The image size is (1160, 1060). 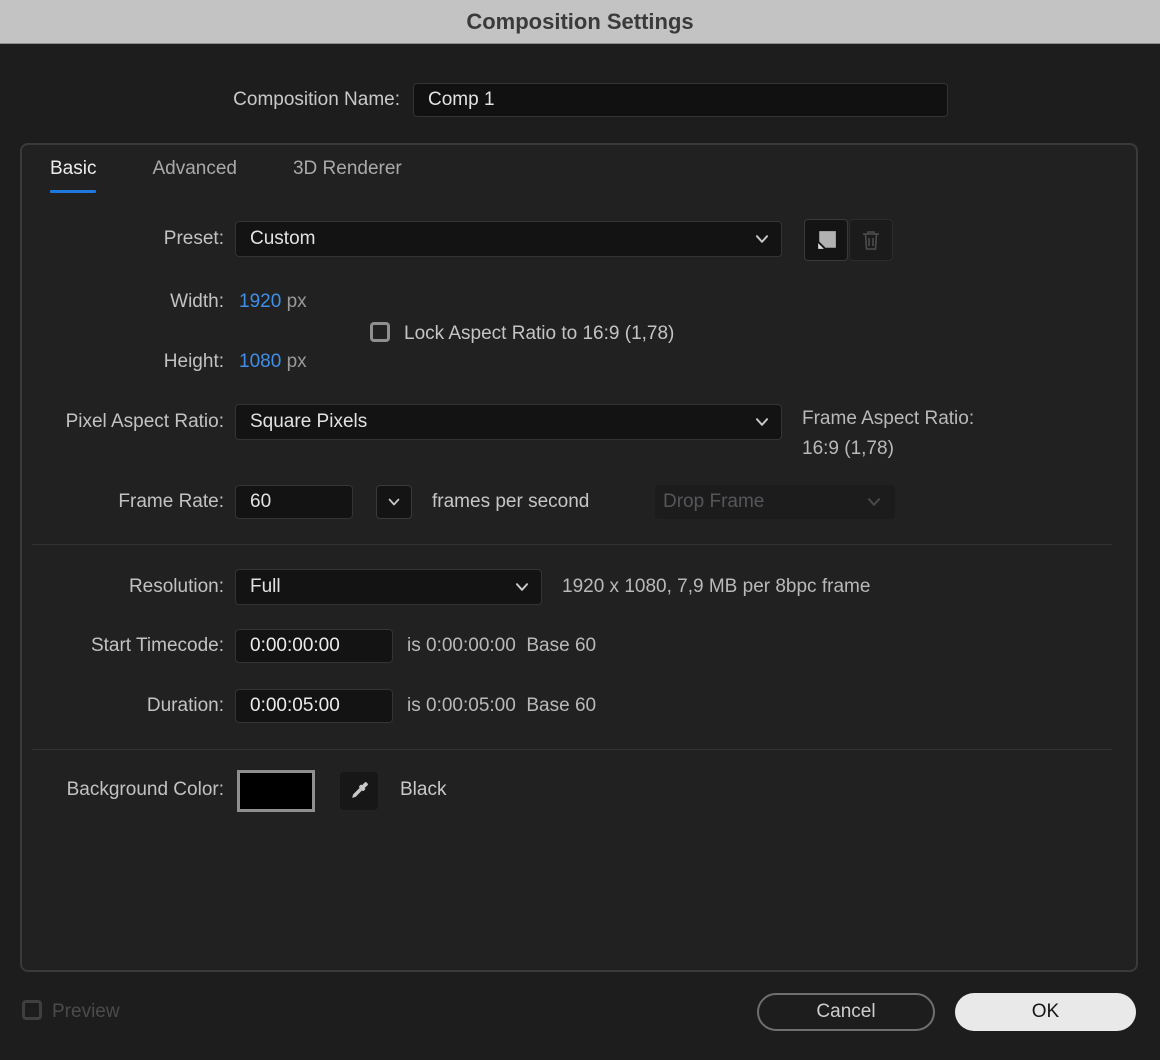 What do you see at coordinates (296, 361) in the screenshot?
I see `height-unit: px` at bounding box center [296, 361].